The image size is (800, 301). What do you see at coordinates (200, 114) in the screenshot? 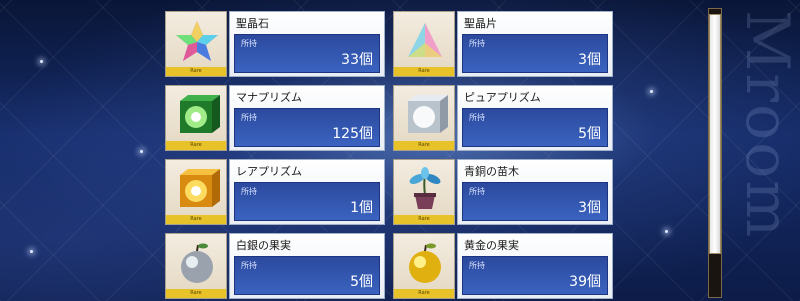
I see `mana-prism-icon` at bounding box center [200, 114].